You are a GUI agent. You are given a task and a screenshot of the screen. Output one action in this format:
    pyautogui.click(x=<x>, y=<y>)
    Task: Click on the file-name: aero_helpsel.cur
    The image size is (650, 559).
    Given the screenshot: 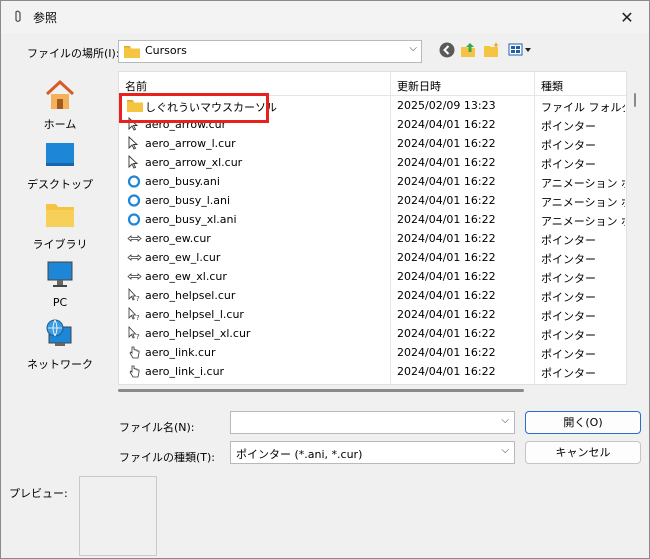 What is the action you would take?
    pyautogui.click(x=190, y=295)
    